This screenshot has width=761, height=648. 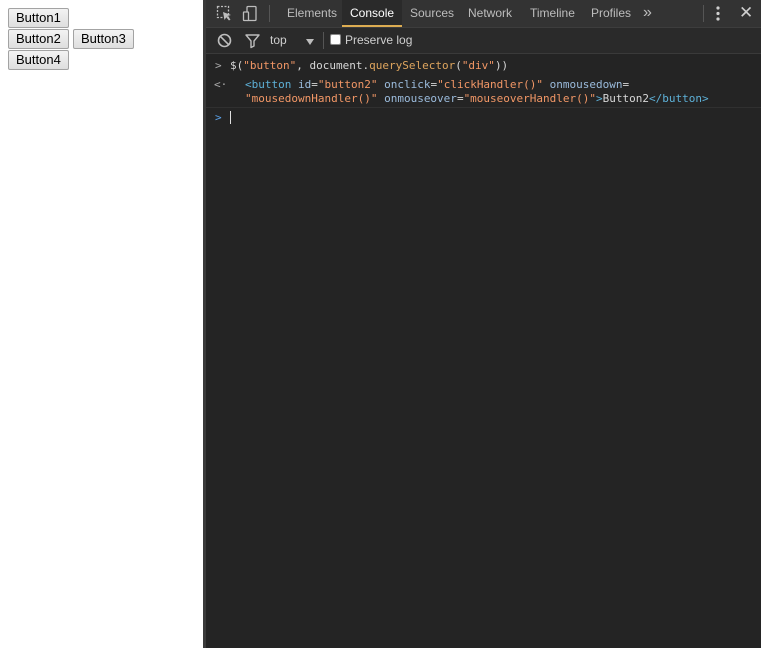 What do you see at coordinates (372, 13) in the screenshot?
I see `tab-console: Console` at bounding box center [372, 13].